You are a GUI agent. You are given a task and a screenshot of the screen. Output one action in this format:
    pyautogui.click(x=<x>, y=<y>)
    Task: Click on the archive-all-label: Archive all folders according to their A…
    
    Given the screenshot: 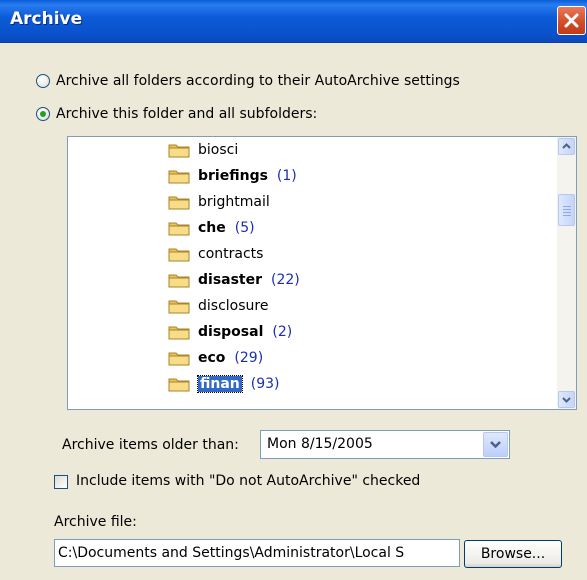 What is the action you would take?
    pyautogui.click(x=258, y=81)
    